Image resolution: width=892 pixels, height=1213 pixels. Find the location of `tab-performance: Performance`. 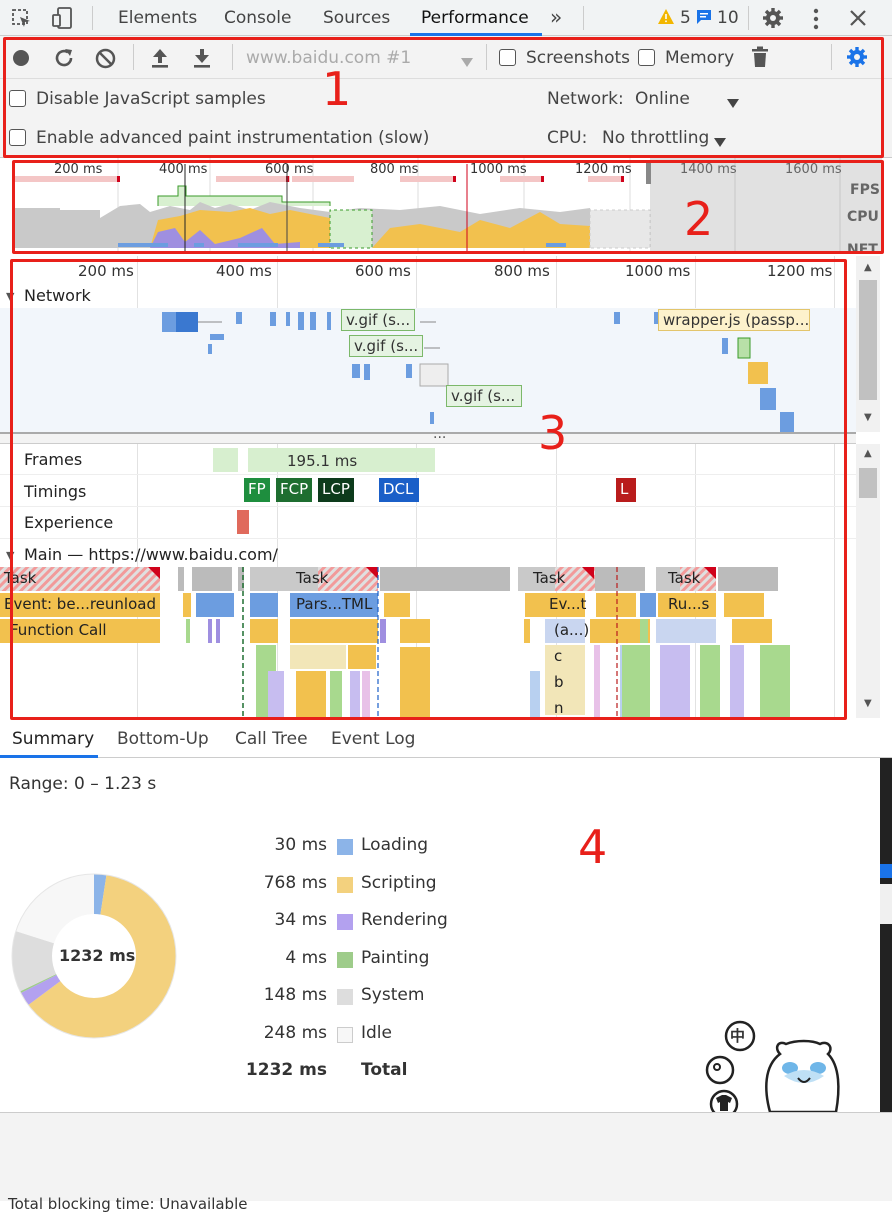

tab-performance: Performance is located at coordinates (475, 18).